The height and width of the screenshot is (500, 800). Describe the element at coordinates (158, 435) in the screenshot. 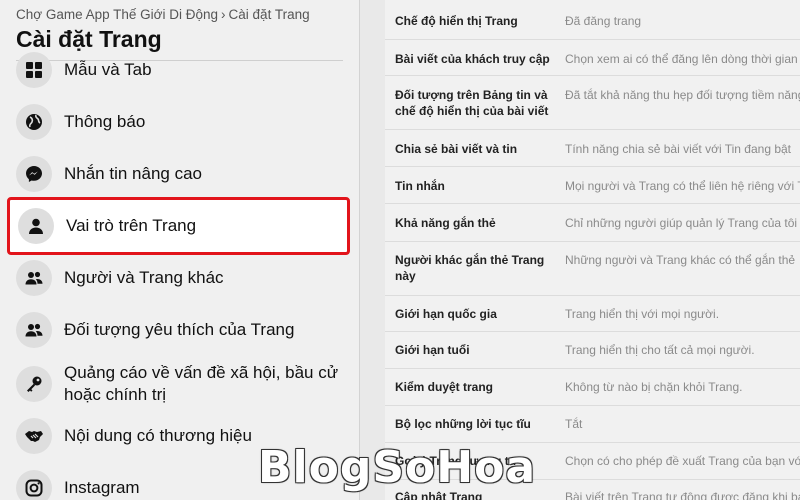

I see `sidebar-item-label: Nội dung có thương hiệu` at that location.